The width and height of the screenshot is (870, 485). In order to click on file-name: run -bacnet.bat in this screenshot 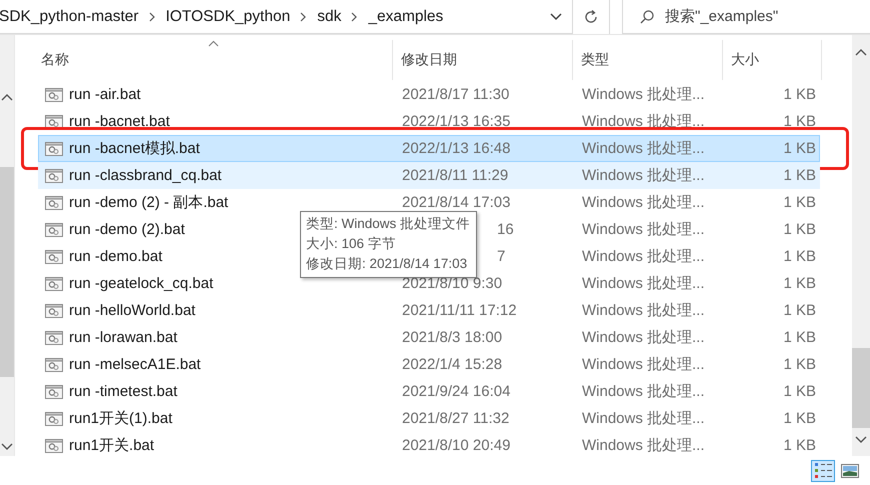, I will do `click(119, 121)`.